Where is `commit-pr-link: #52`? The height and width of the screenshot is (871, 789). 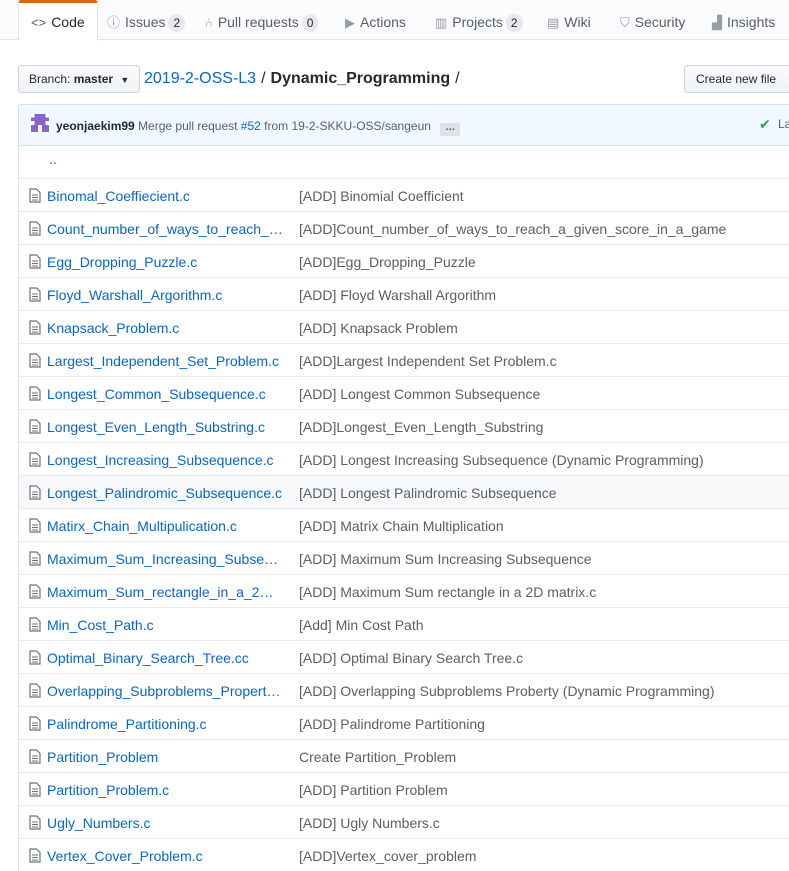 commit-pr-link: #52 is located at coordinates (251, 126).